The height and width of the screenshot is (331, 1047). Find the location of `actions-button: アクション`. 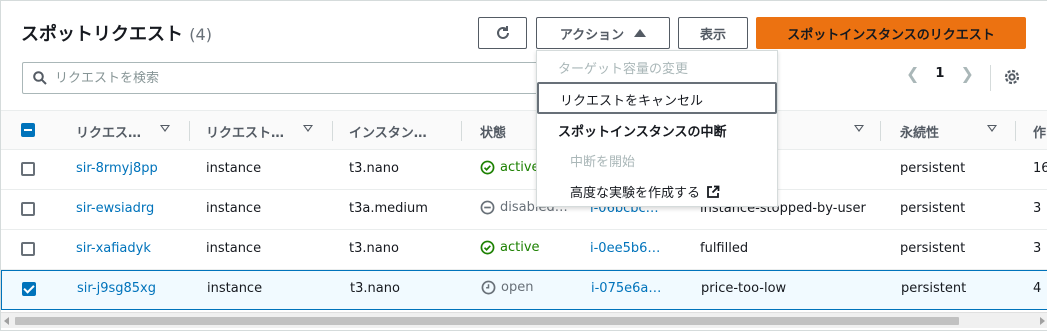

actions-button: アクション is located at coordinates (603, 33).